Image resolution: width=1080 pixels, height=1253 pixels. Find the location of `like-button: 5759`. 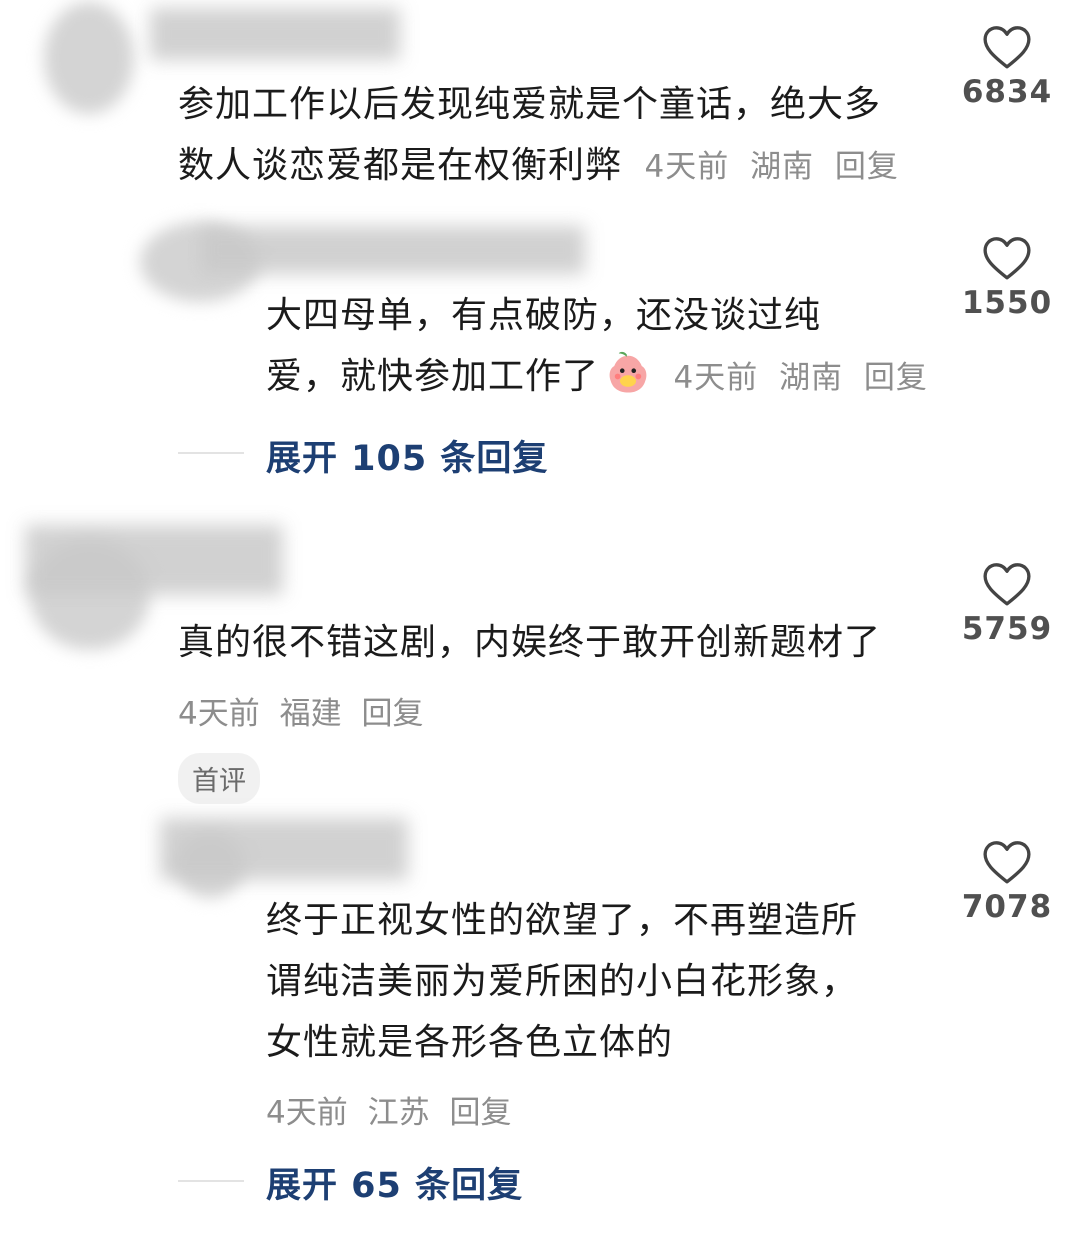

like-button: 5759 is located at coordinates (1007, 604).